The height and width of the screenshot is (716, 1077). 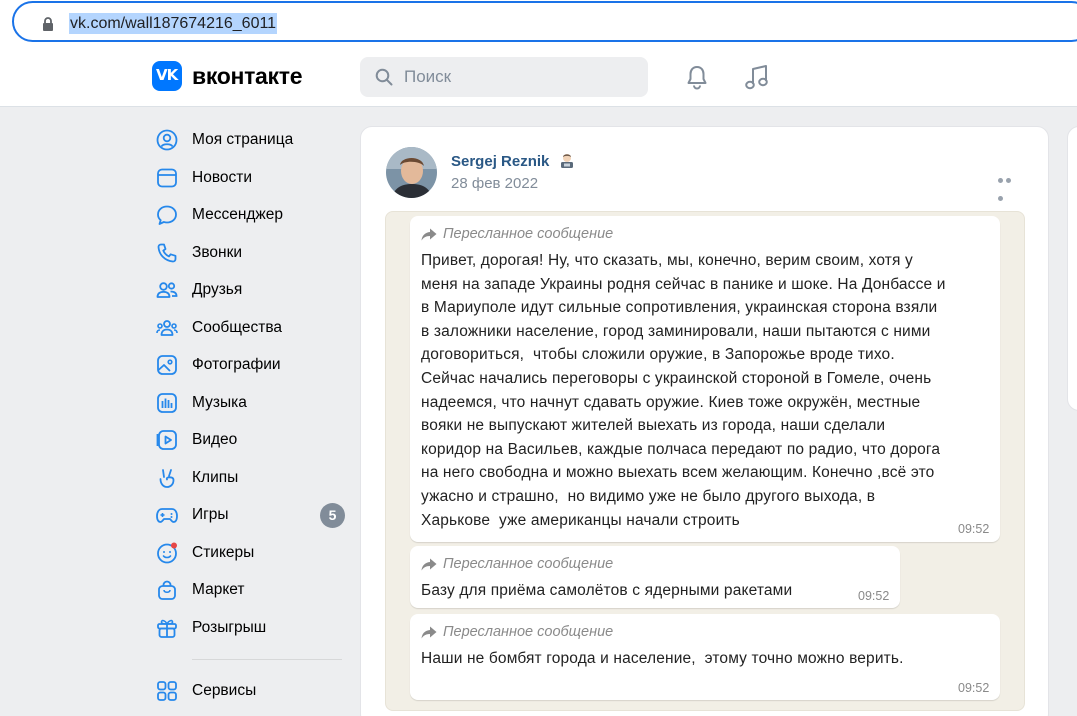 I want to click on sidebar-item-messenger: Мессенджер, so click(x=249, y=215).